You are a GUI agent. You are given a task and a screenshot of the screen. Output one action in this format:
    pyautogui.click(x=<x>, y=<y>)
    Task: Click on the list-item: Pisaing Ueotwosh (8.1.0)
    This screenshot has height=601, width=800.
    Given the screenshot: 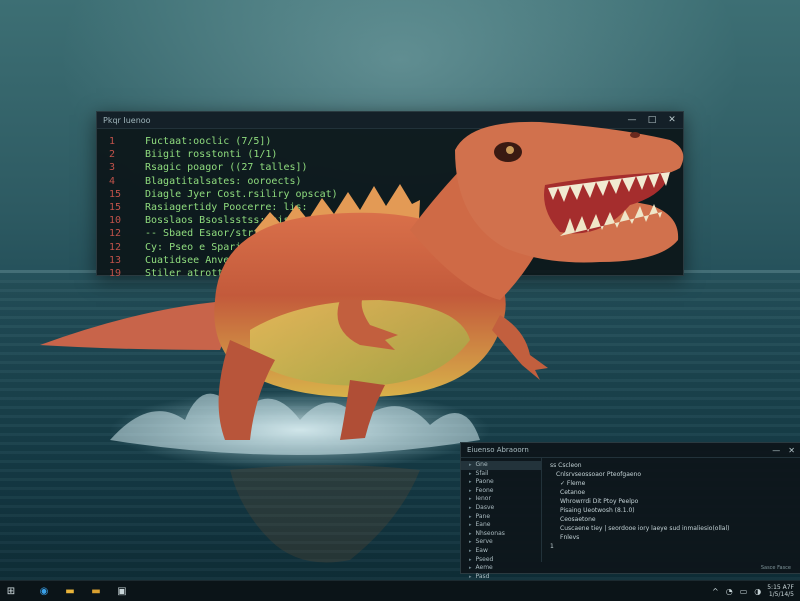 What is the action you would take?
    pyautogui.click(x=675, y=510)
    